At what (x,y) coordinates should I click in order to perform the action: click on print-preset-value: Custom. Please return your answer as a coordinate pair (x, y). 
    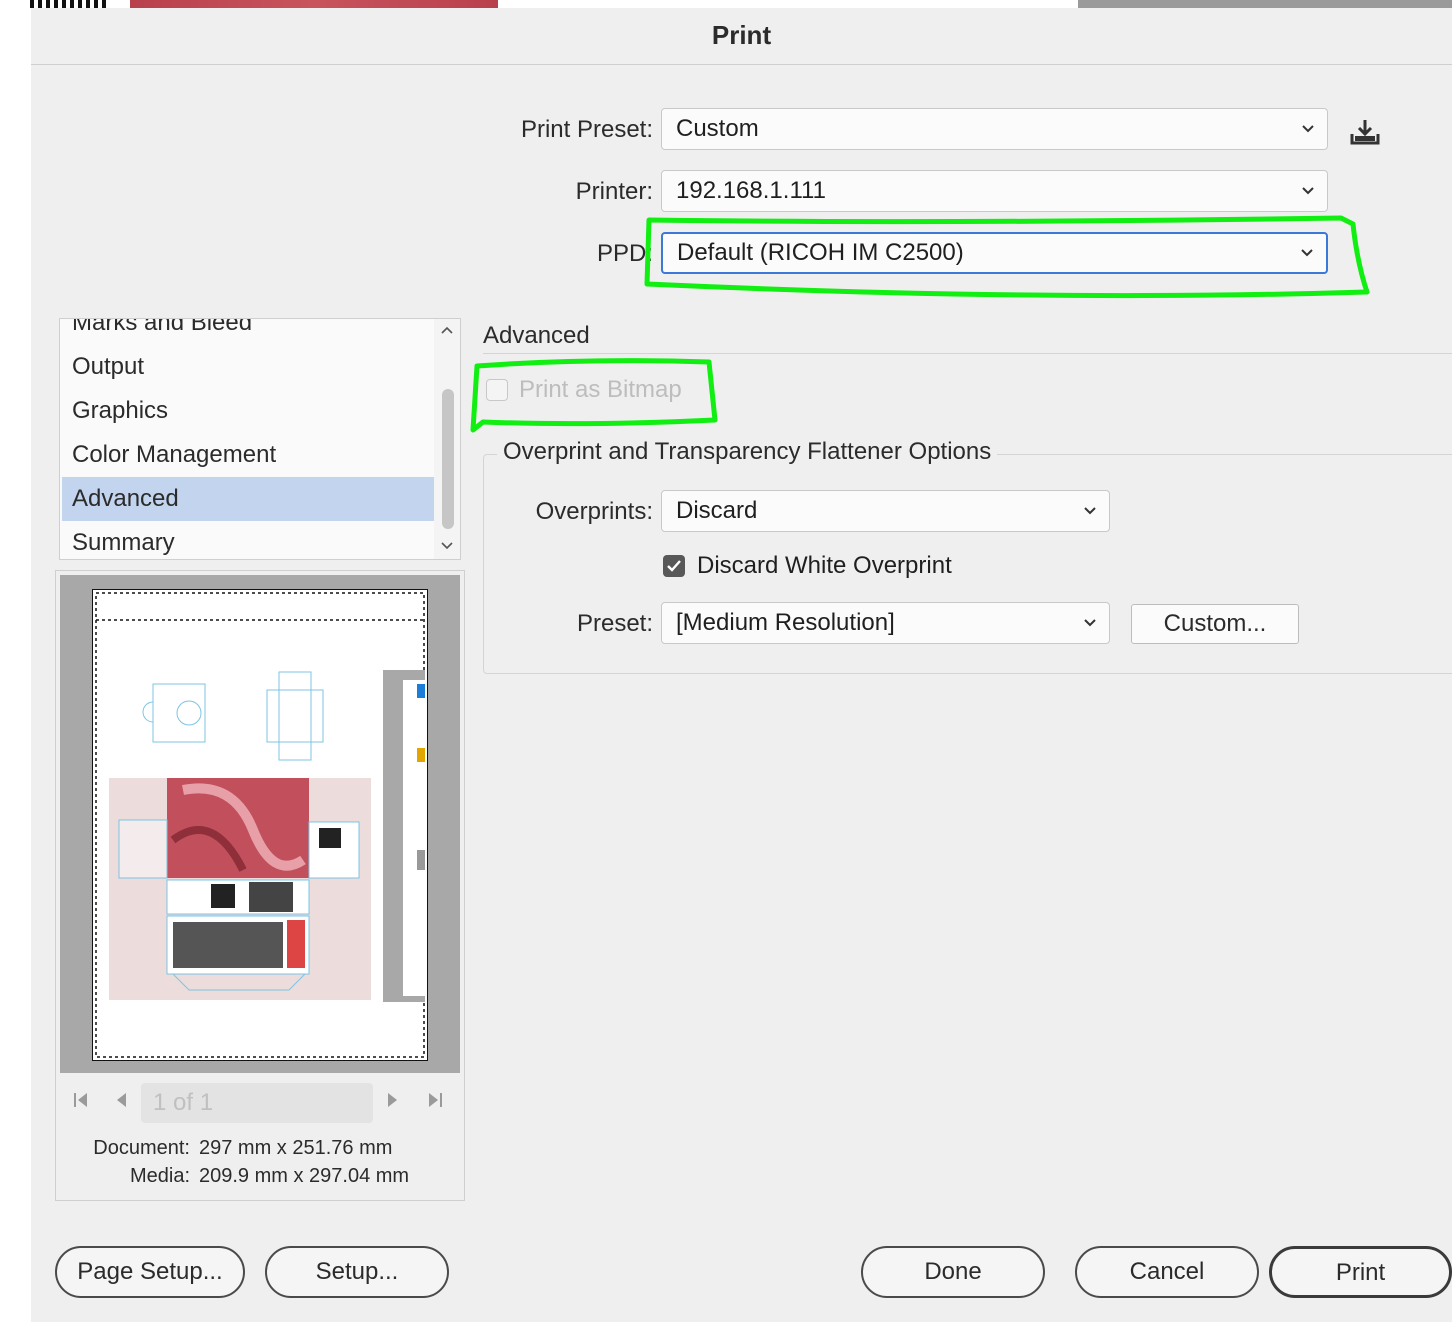
    Looking at the image, I should click on (717, 128).